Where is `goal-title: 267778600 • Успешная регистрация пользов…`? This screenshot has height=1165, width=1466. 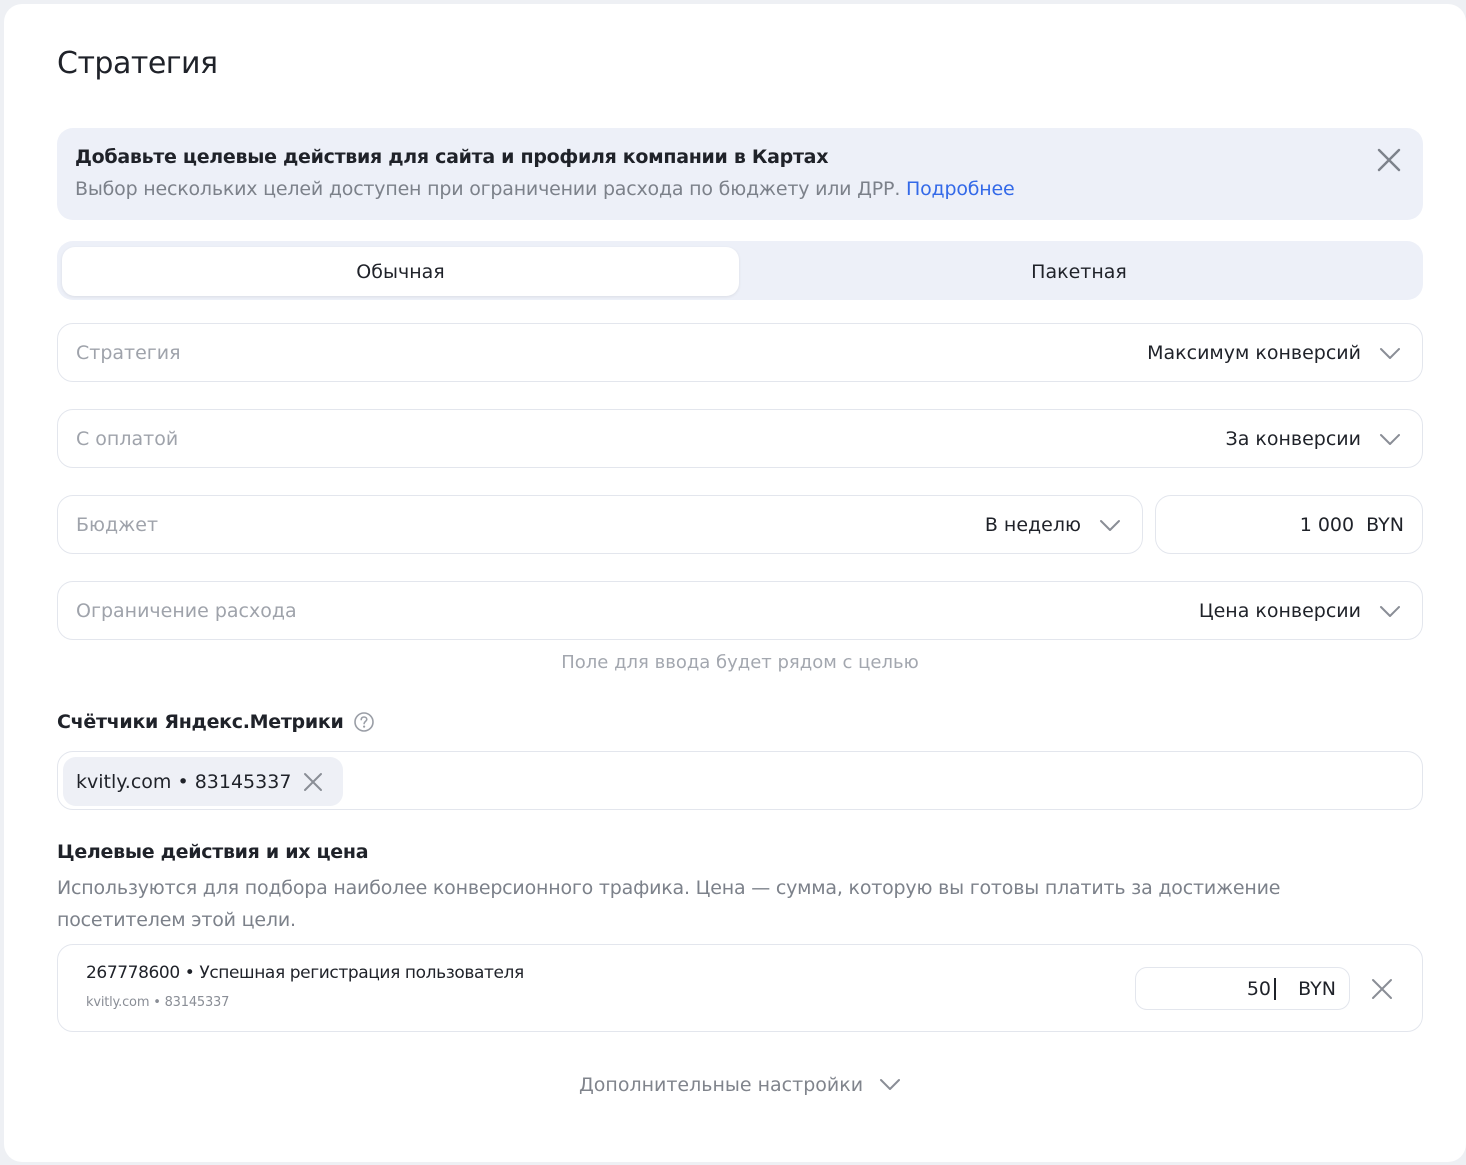
goal-title: 267778600 • Успешная регистрация пользов… is located at coordinates (305, 973).